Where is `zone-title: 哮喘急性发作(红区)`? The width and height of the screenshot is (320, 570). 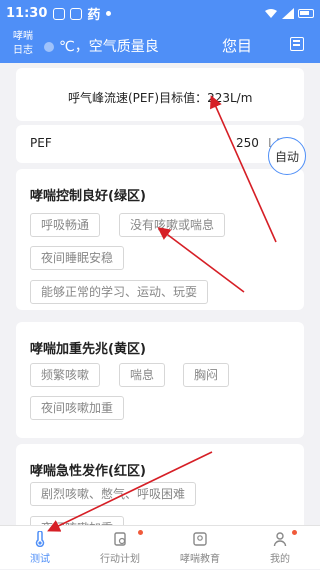
zone-title: 哮喘急性发作(红区) is located at coordinates (88, 471).